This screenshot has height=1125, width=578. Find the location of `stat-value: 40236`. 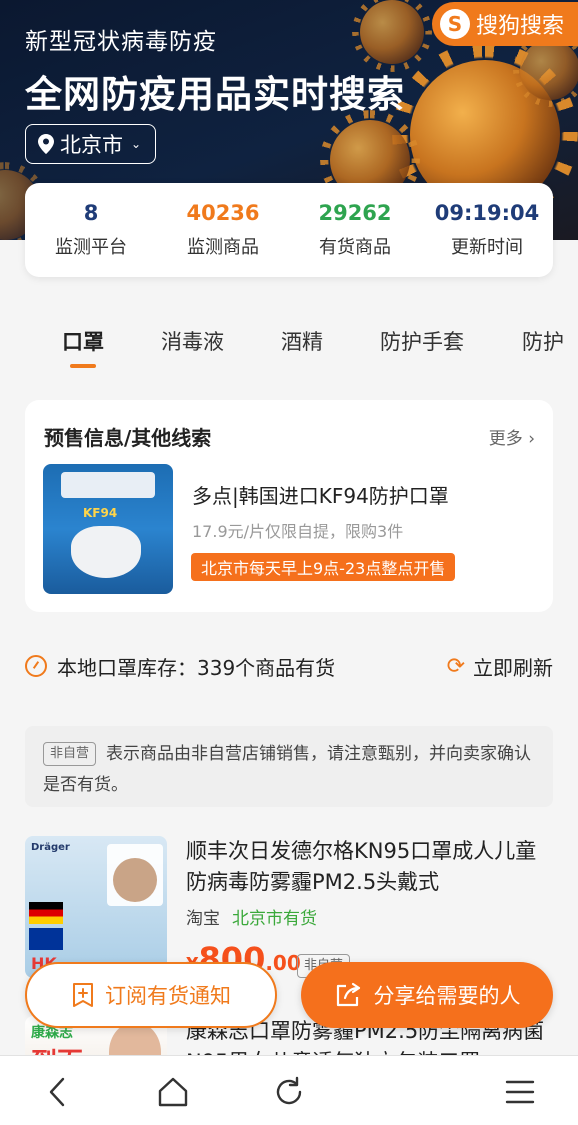

stat-value: 40236 is located at coordinates (223, 213).